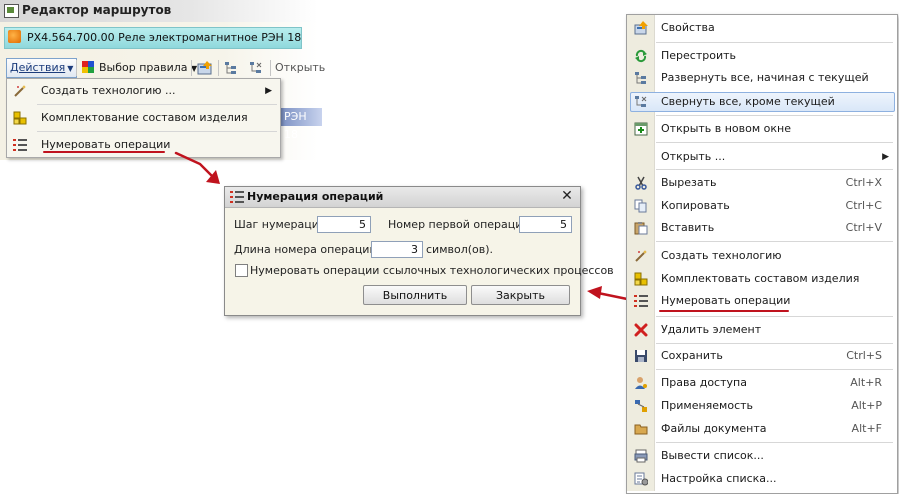  What do you see at coordinates (761, 206) in the screenshot?
I see `cm-item-copy: Копировать Ctrl+C` at bounding box center [761, 206].